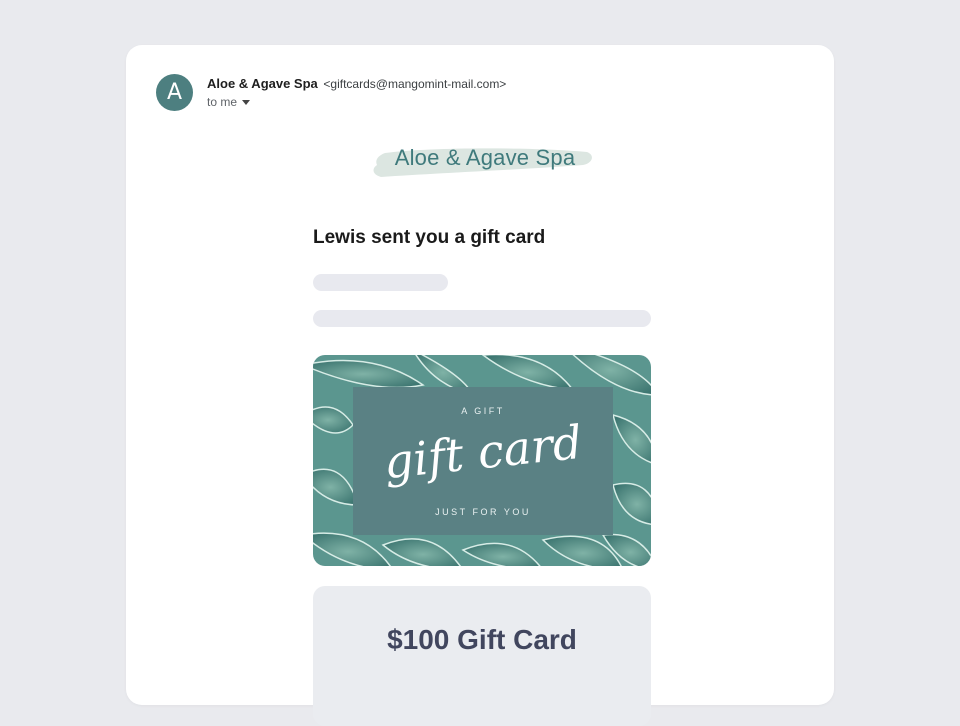  I want to click on gift-headline: Lewis sent you a gift card, so click(429, 237).